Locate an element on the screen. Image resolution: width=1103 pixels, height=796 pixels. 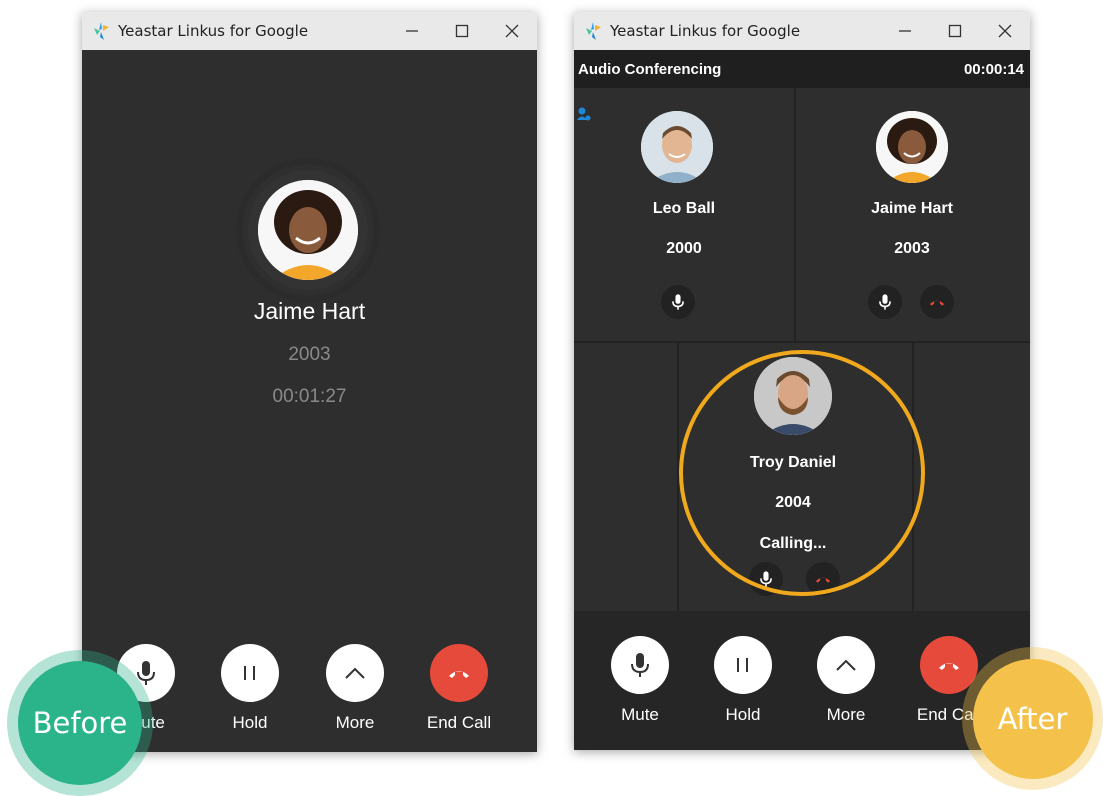
before-badge: Before is located at coordinates (80, 723).